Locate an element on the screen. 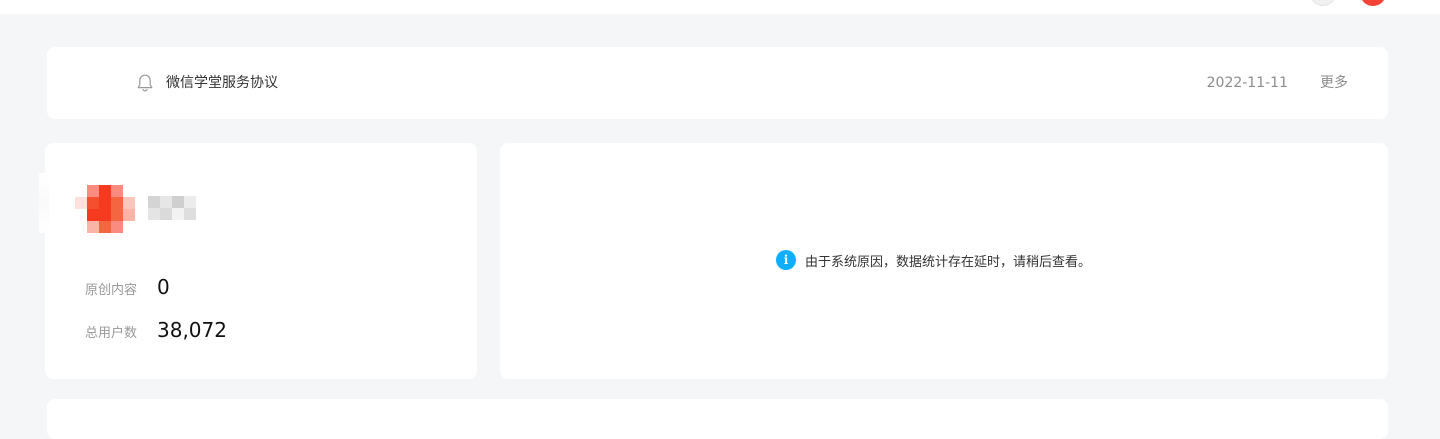  delay-message: 由于系统原因，数据统计存在延时，请稍后查看。 is located at coordinates (948, 262).